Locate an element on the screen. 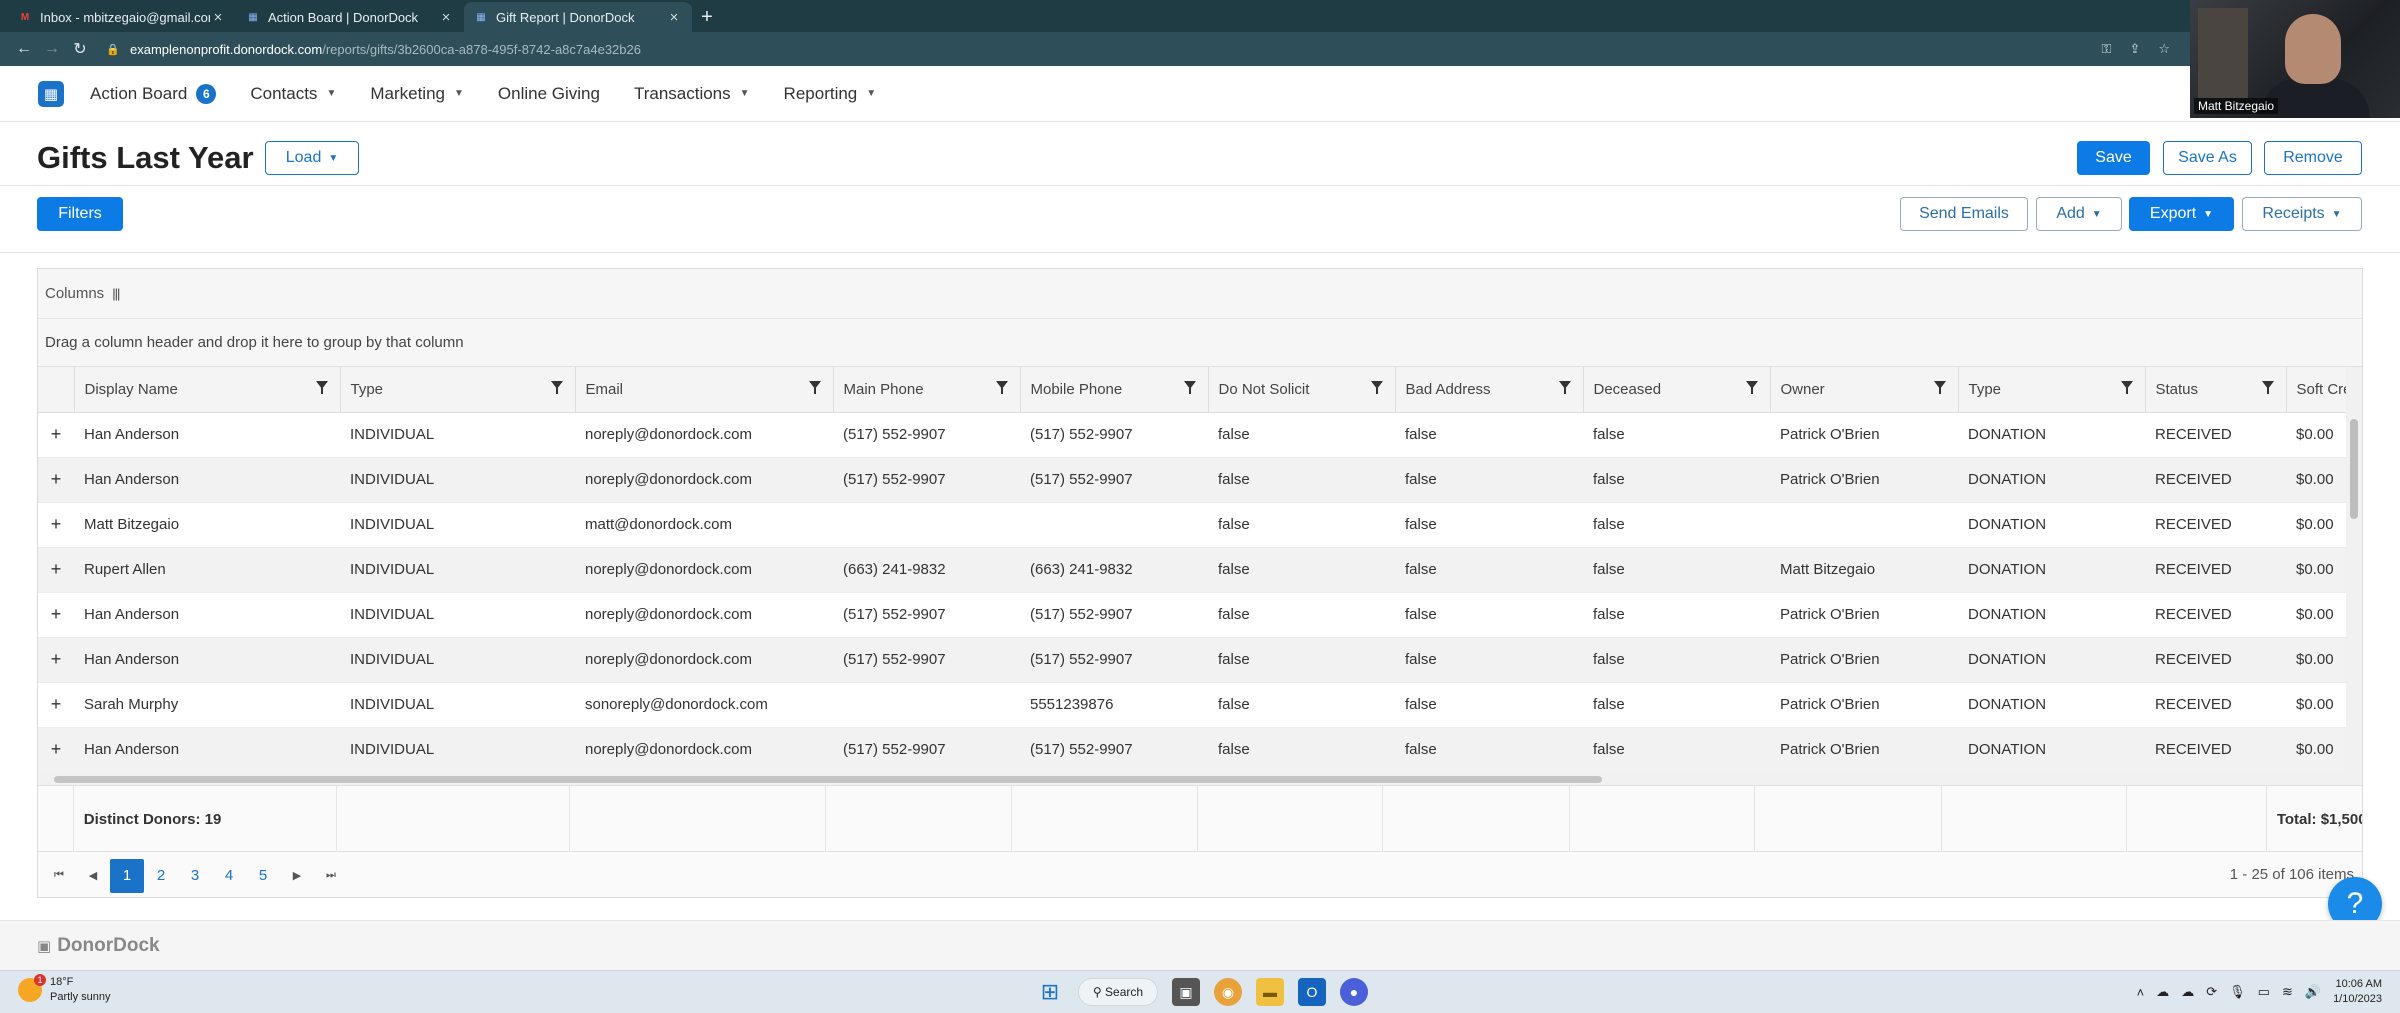  receipts-button: Receipts ▼ is located at coordinates (2302, 214).